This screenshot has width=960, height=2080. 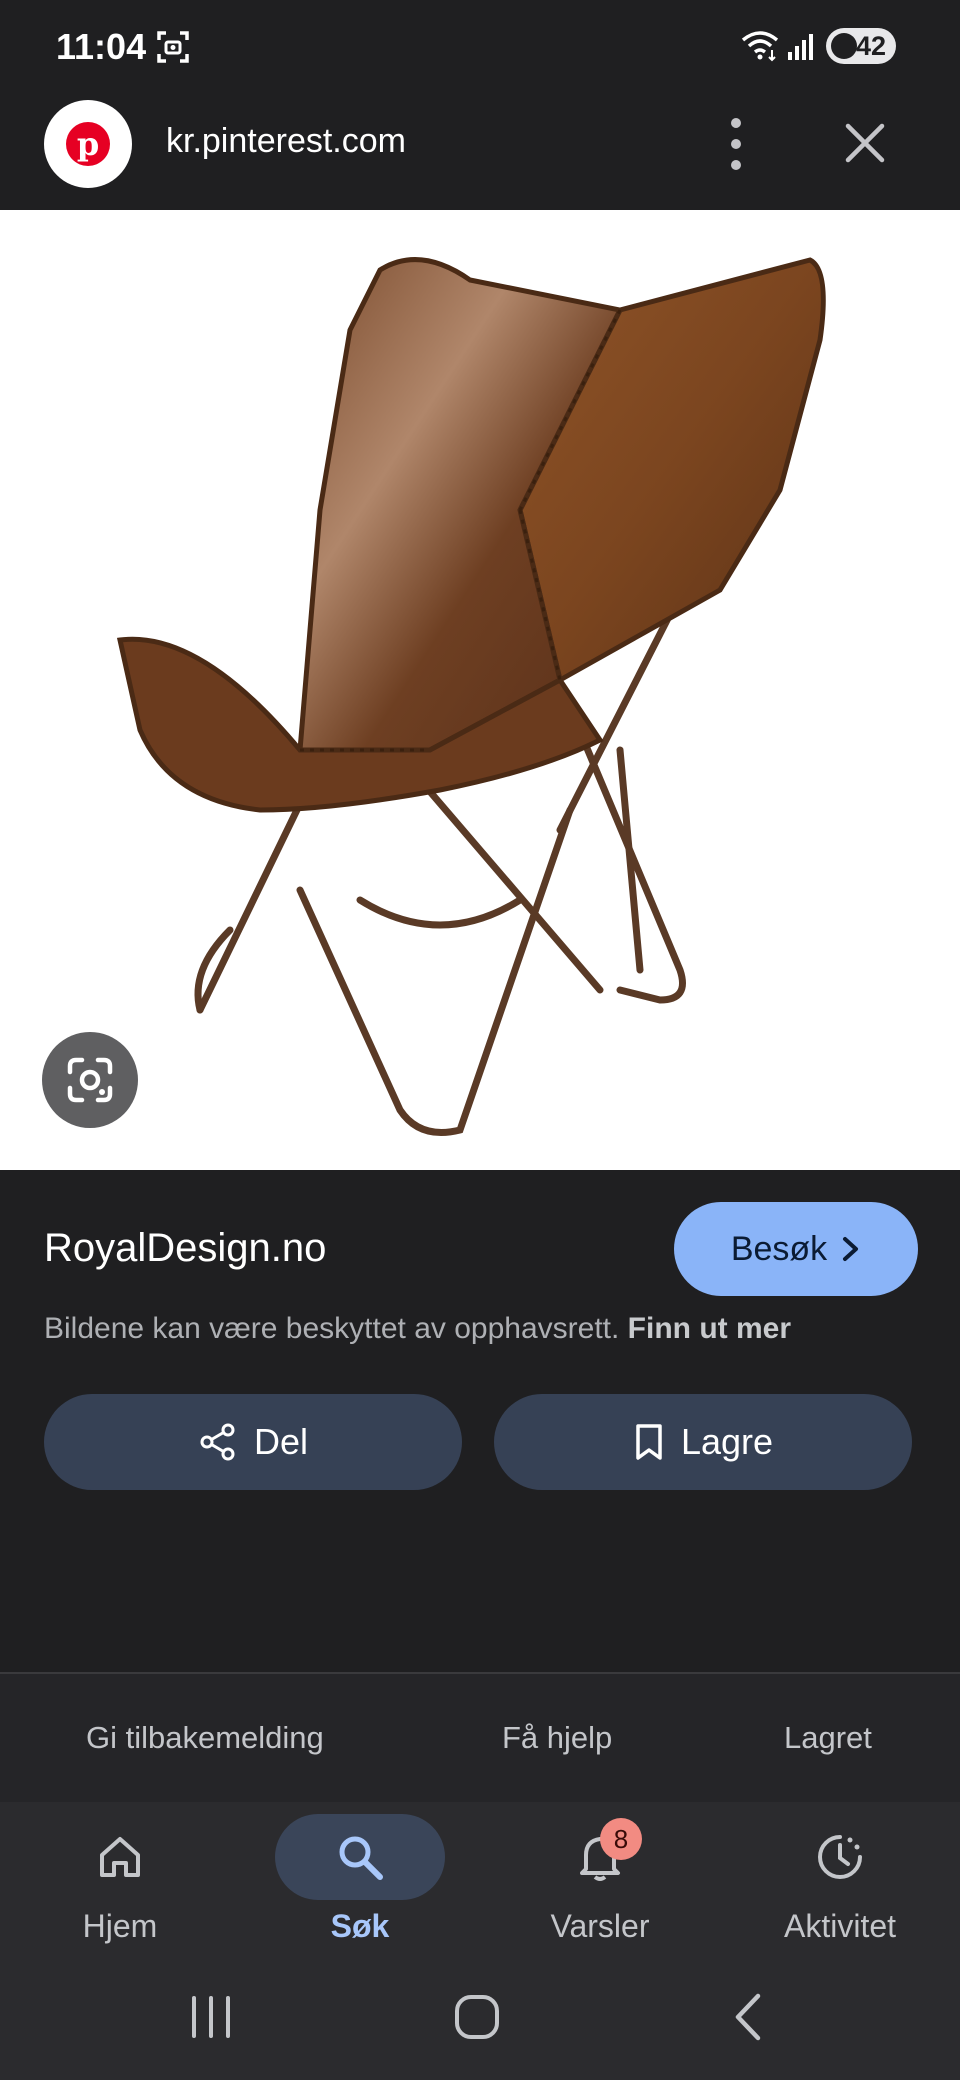 What do you see at coordinates (779, 1248) in the screenshot?
I see `visit-label: Besøk` at bounding box center [779, 1248].